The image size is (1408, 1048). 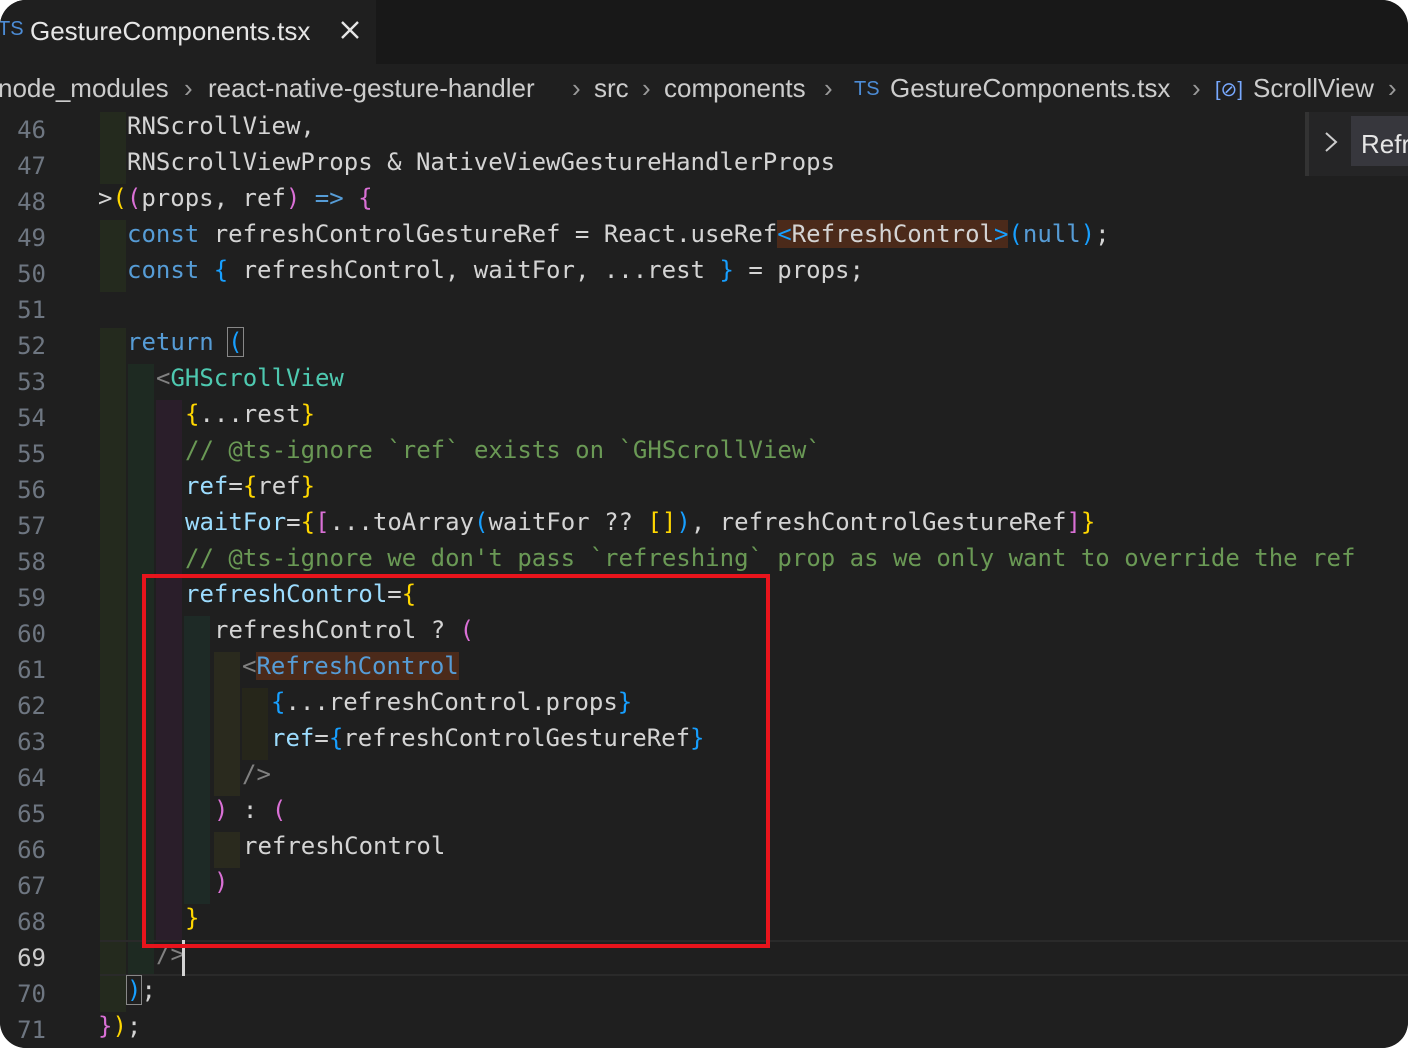 I want to click on token: >, so click(x=105, y=198).